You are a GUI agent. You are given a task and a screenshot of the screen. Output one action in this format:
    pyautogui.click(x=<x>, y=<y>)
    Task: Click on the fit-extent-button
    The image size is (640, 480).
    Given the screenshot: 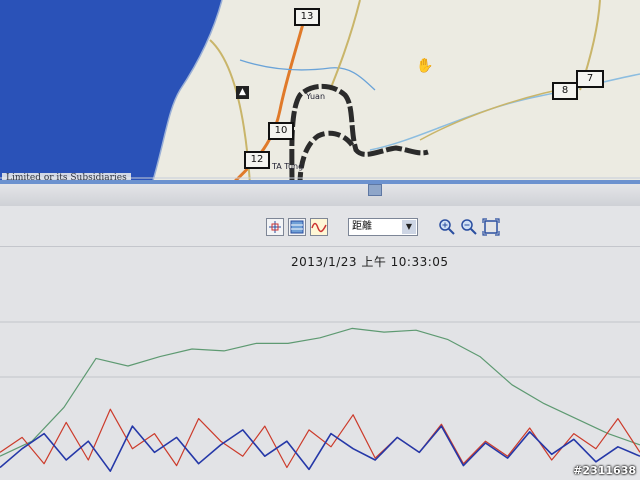 What is the action you would take?
    pyautogui.click(x=491, y=227)
    